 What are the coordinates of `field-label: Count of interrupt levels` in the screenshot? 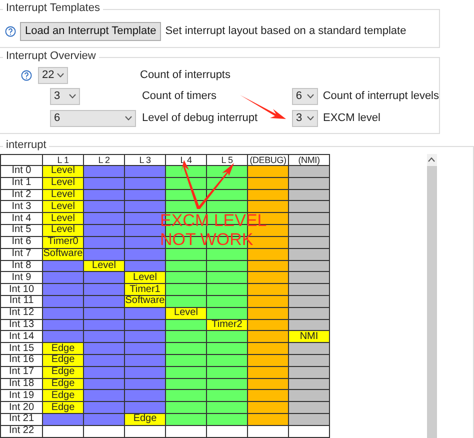 It's located at (380, 96).